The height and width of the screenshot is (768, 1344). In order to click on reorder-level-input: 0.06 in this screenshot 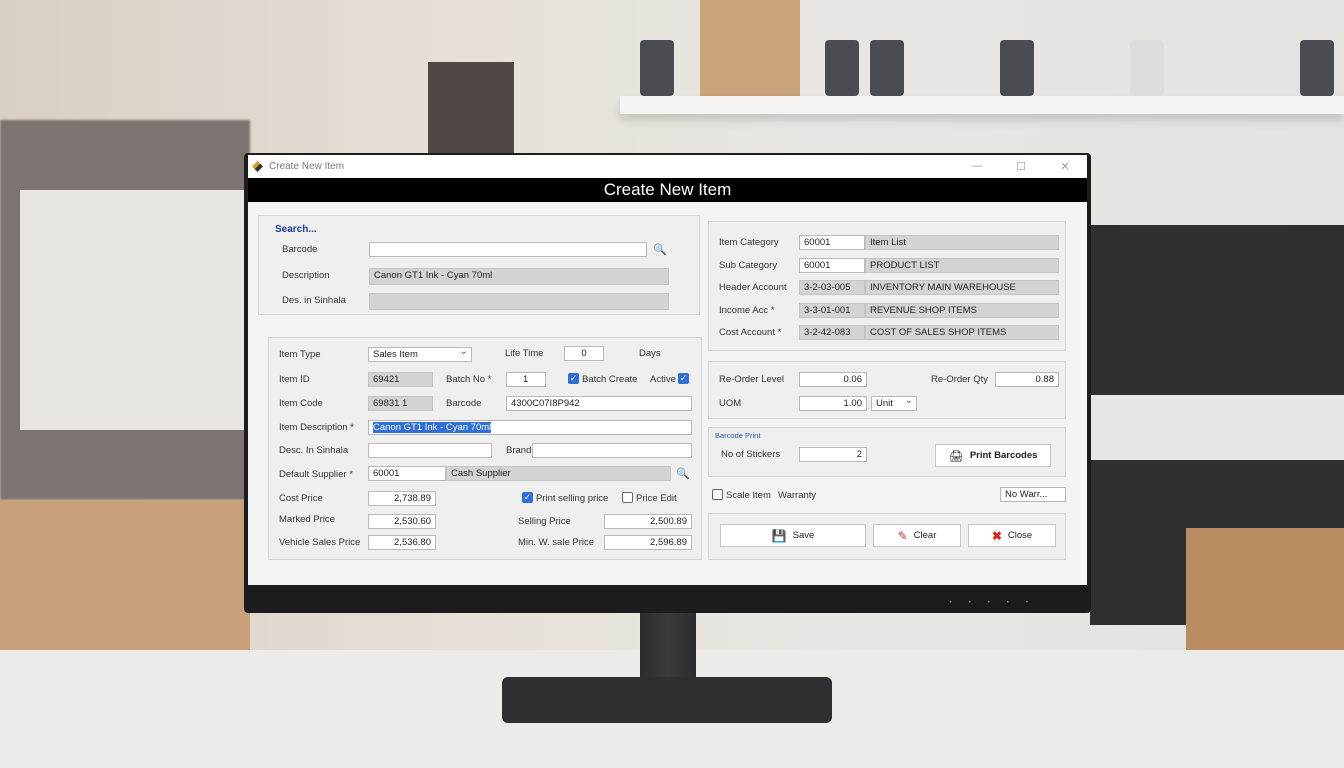, I will do `click(833, 379)`.